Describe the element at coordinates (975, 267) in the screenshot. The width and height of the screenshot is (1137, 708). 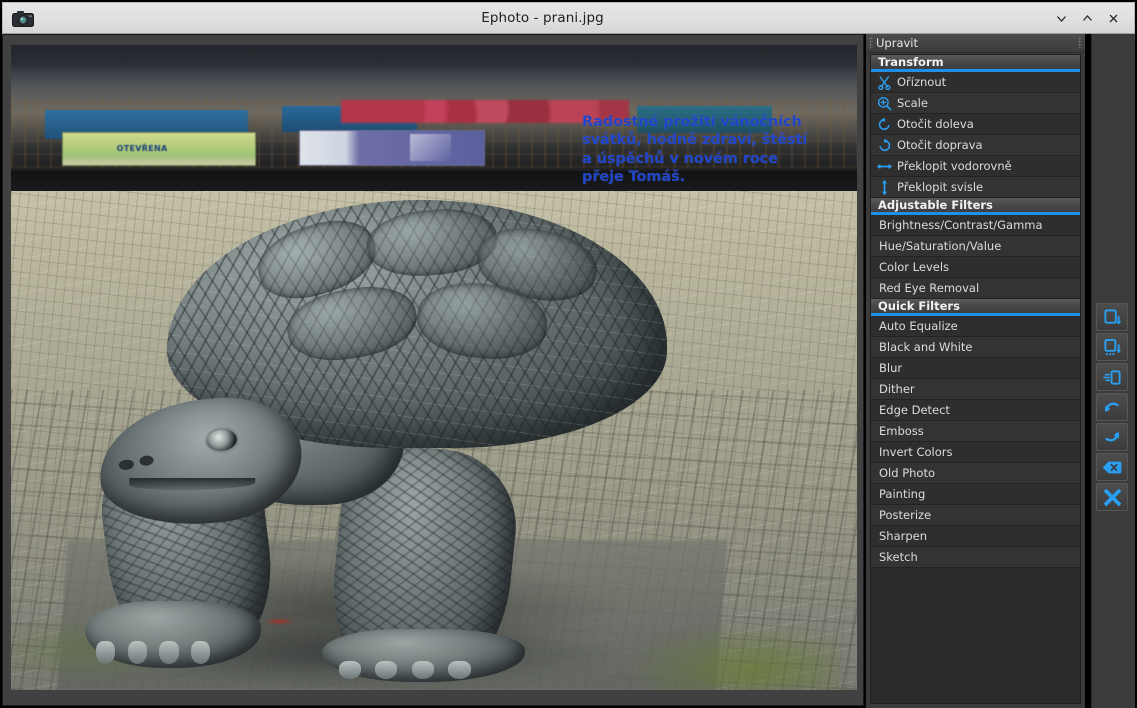
I see `filter-item-color-levels: Color Levels` at that location.